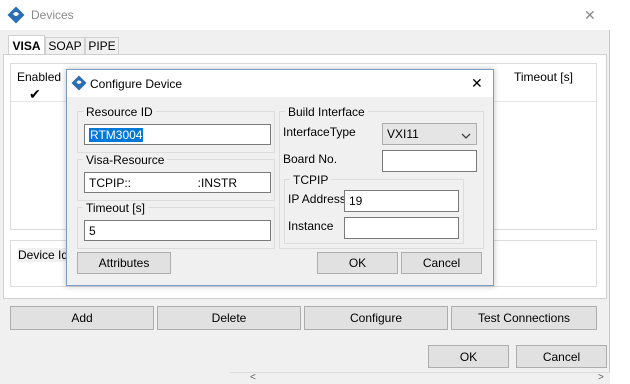 Image resolution: width=630 pixels, height=384 pixels. What do you see at coordinates (177, 230) in the screenshot?
I see `timeout-input: 5` at bounding box center [177, 230].